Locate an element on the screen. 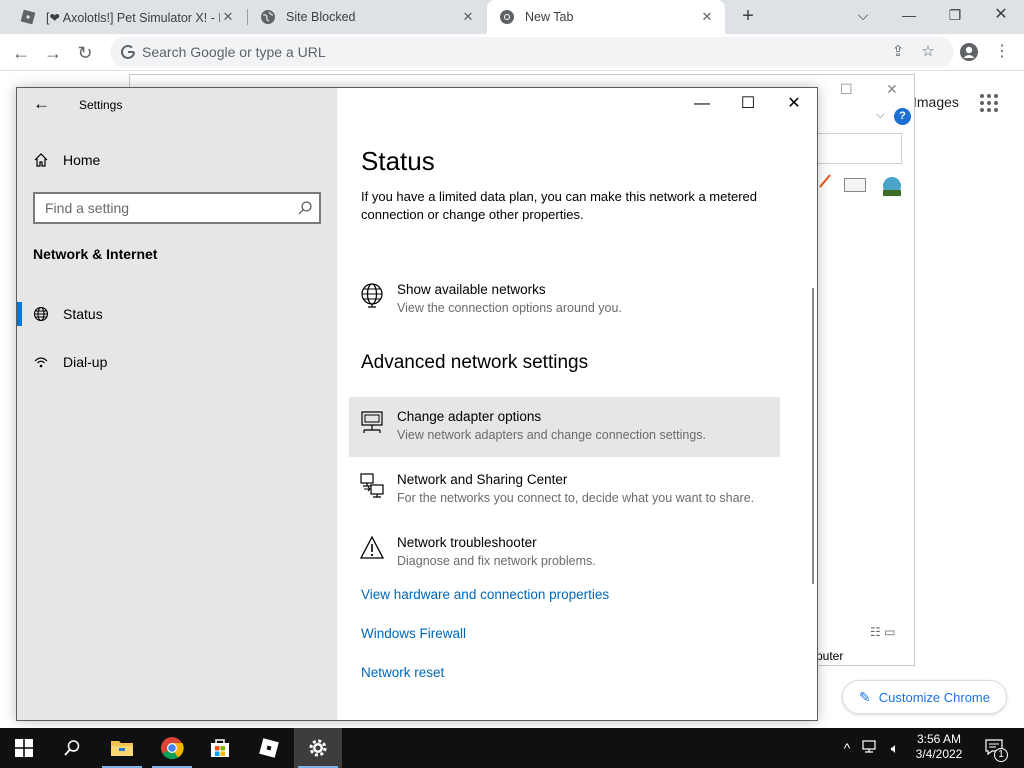 The height and width of the screenshot is (768, 1024). home-nav-item: Home is located at coordinates (66, 160).